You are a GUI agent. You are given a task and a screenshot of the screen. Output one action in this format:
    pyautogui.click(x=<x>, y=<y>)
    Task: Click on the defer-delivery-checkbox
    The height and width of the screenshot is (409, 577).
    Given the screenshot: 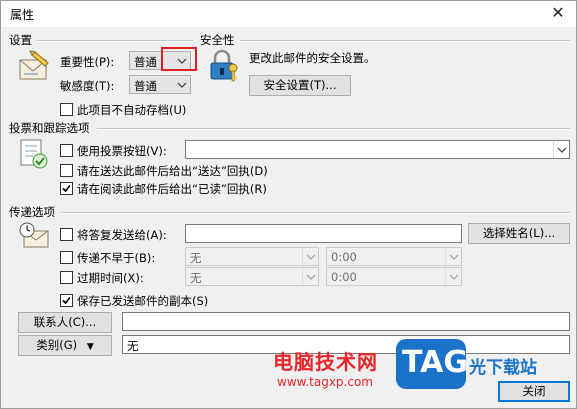 What is the action you would take?
    pyautogui.click(x=66, y=257)
    